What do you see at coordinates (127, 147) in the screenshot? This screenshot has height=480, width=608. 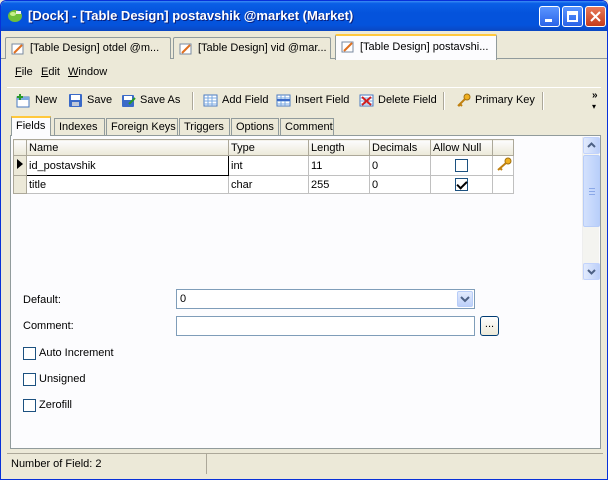 I see `header-name: Name` at bounding box center [127, 147].